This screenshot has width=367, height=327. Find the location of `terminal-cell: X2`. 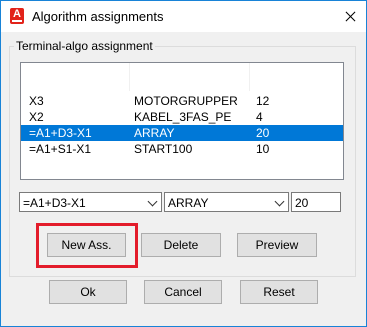

terminal-cell: X2 is located at coordinates (36, 117).